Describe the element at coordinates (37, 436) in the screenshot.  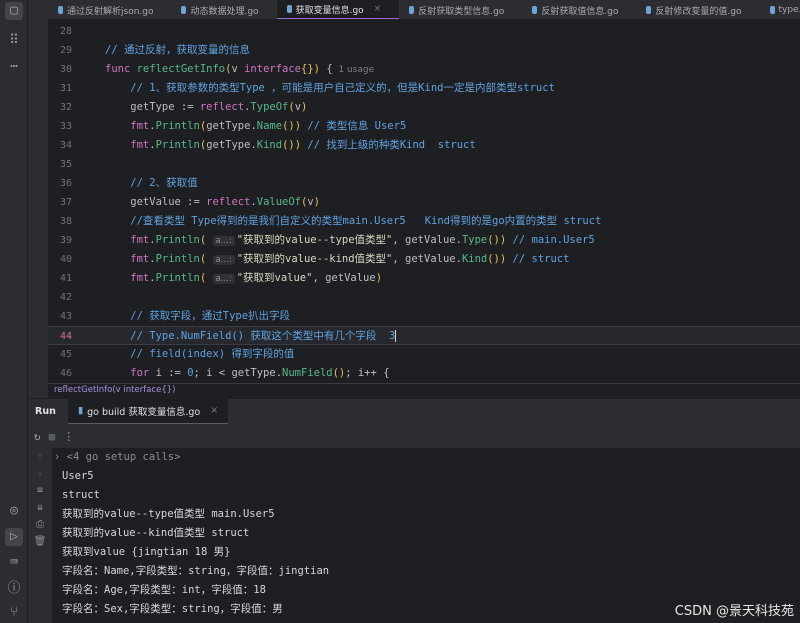
I see `rerun-icon: ↻` at that location.